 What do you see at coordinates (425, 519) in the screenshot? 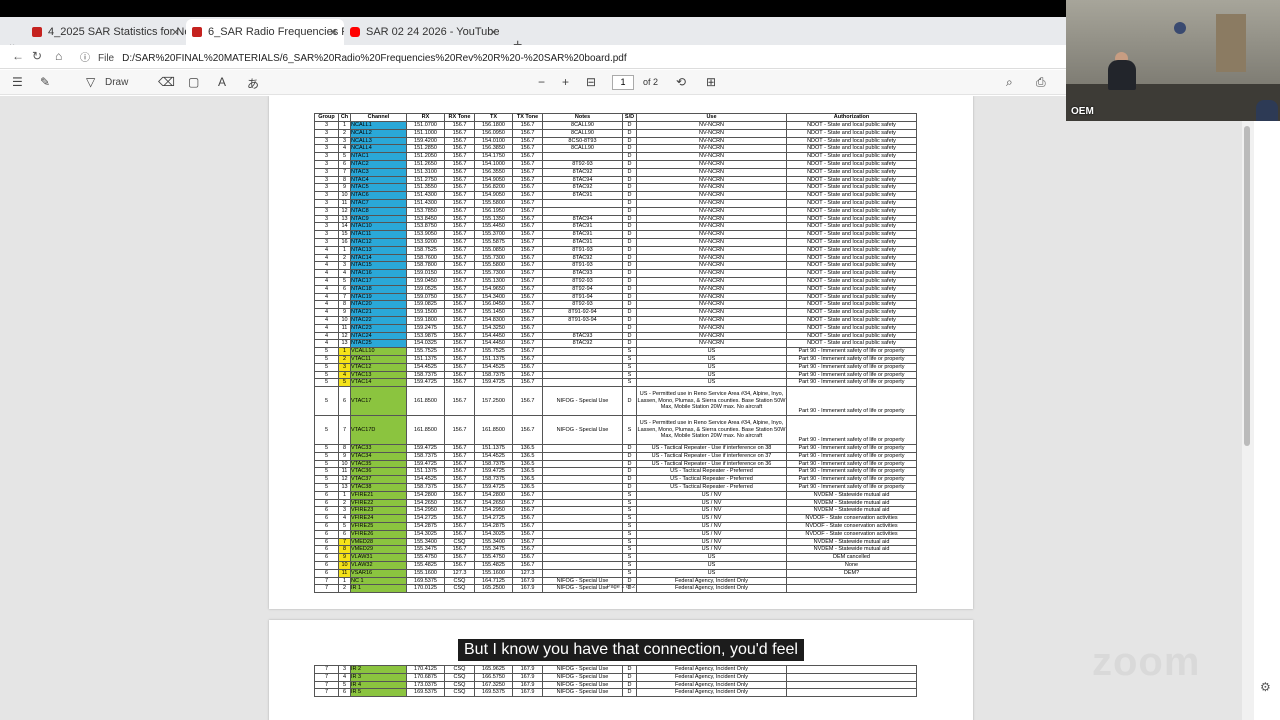
I see `table-cell: 154.2725` at bounding box center [425, 519].